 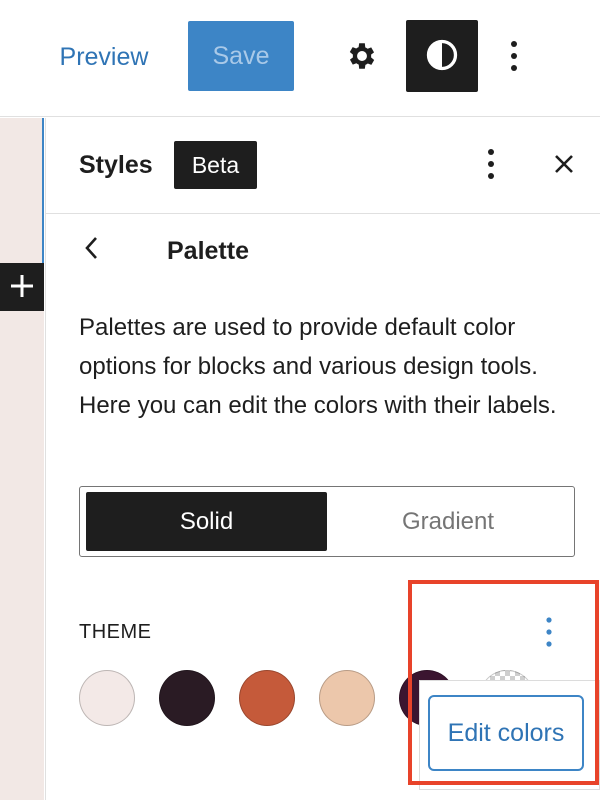 I want to click on save-button: Save, so click(x=241, y=56).